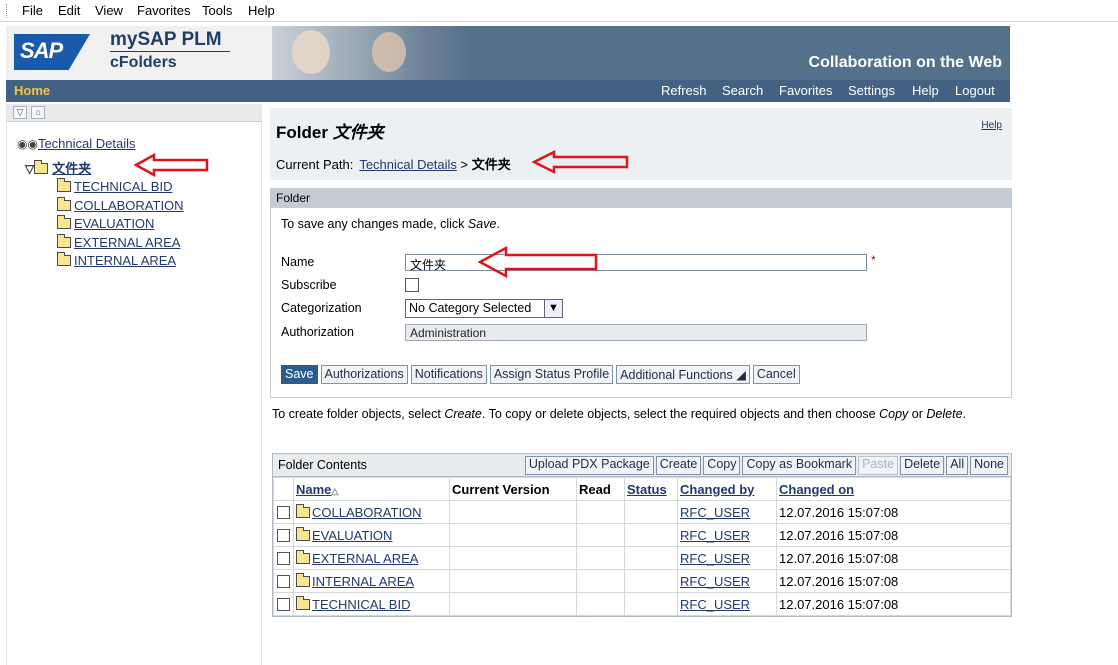 The image size is (1118, 665). I want to click on subscribe-checkbox, so click(412, 285).